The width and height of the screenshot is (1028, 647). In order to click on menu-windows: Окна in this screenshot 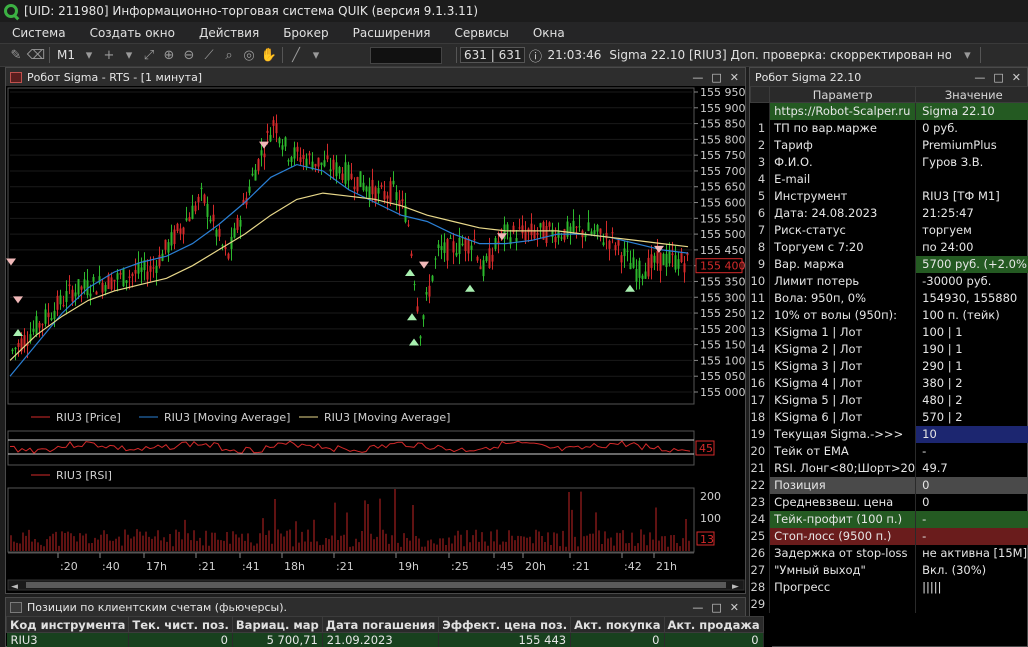, I will do `click(549, 33)`.